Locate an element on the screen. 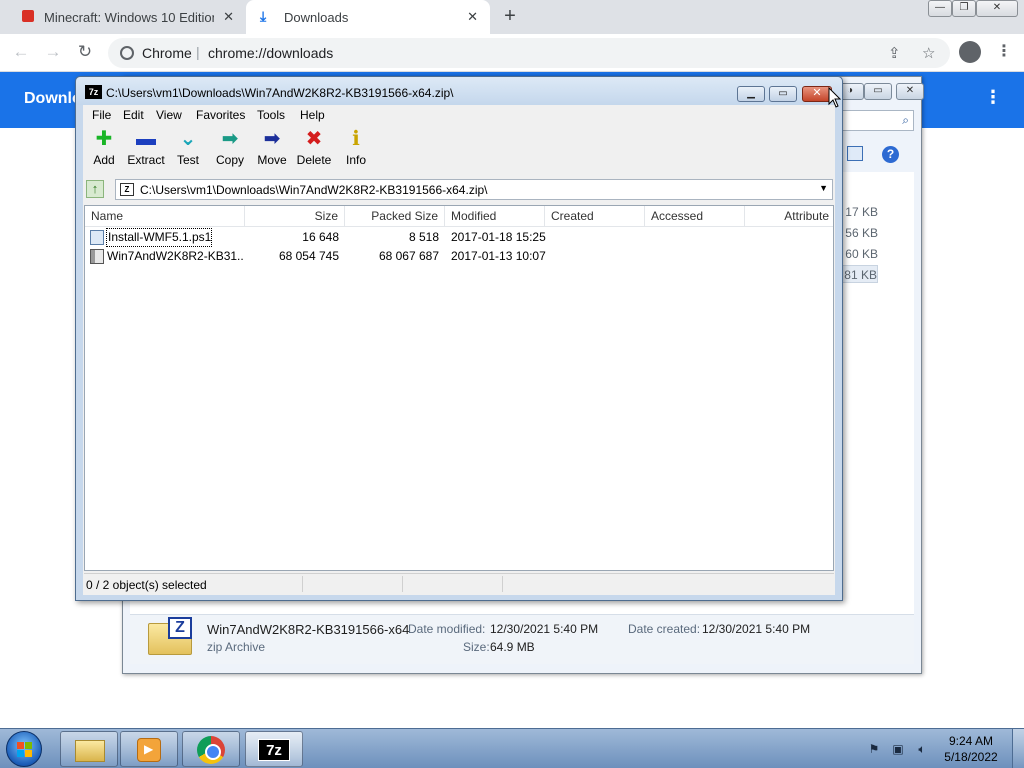 The height and width of the screenshot is (768, 1024). taskbar-explorer-button is located at coordinates (89, 749).